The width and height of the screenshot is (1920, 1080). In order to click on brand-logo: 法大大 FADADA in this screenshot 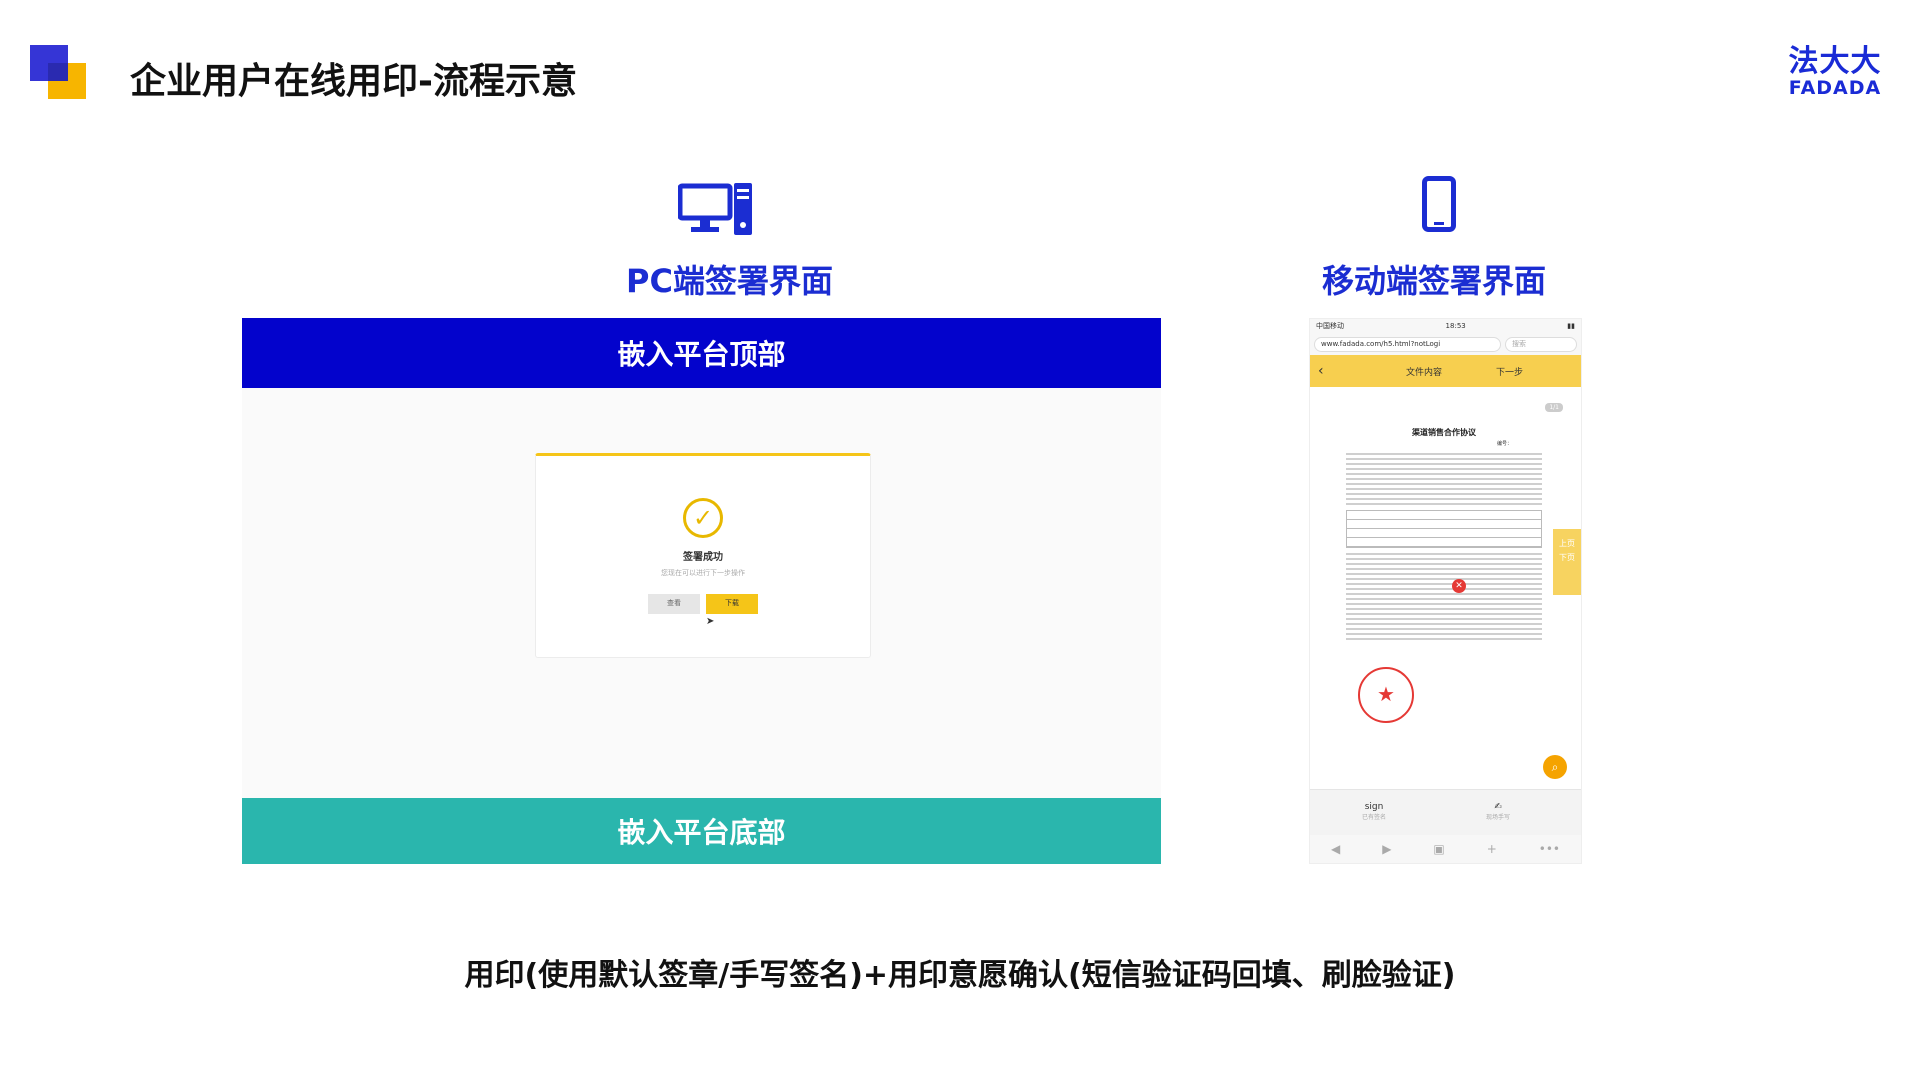, I will do `click(1835, 71)`.